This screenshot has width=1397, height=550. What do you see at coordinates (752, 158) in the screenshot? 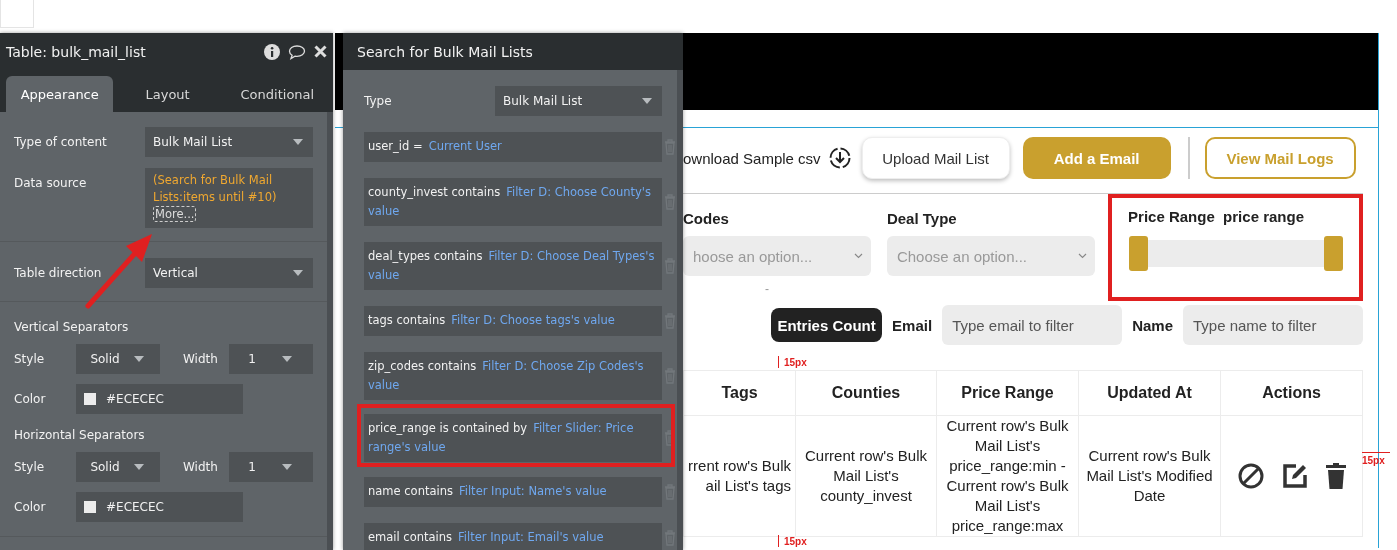
I see `download-link: ownload Sample csv` at bounding box center [752, 158].